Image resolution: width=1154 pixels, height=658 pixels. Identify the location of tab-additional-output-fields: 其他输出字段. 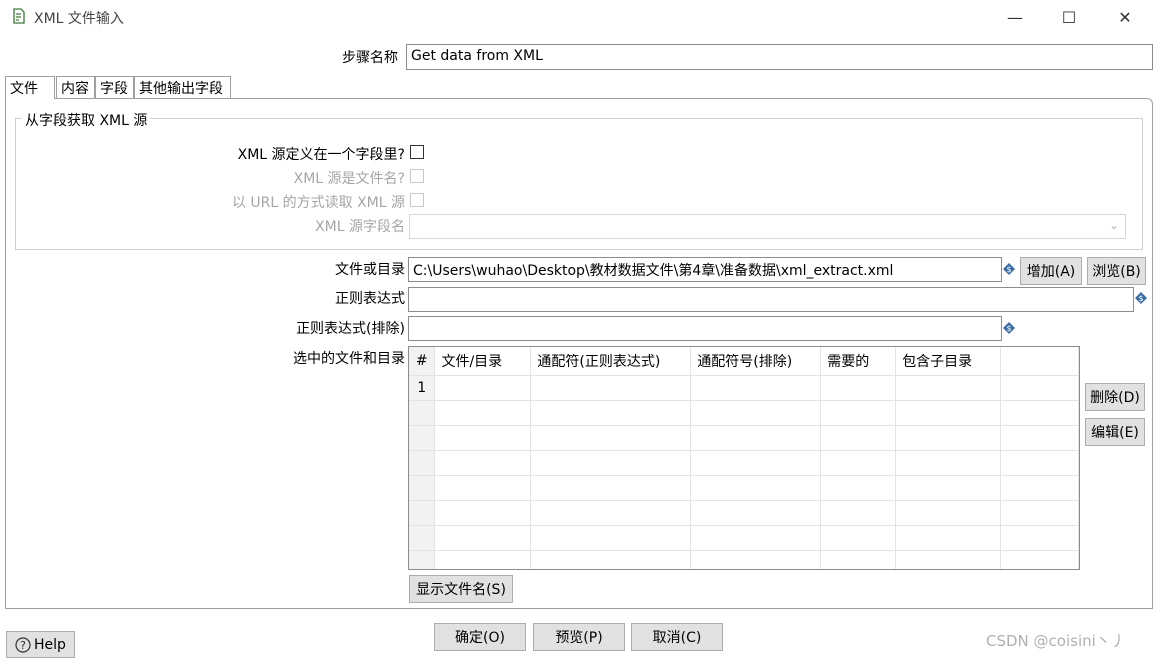
(182, 87).